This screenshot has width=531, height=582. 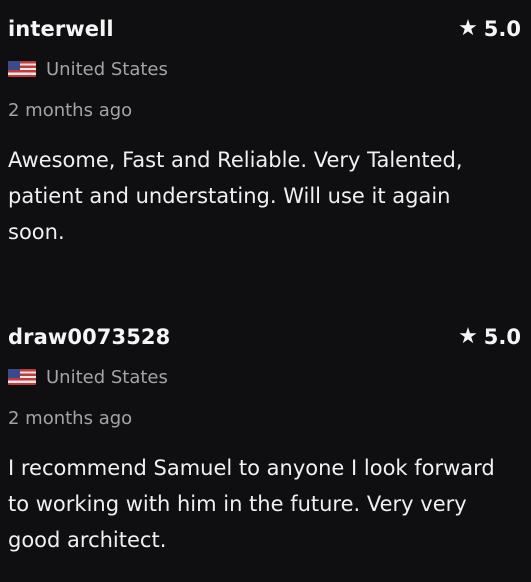 What do you see at coordinates (264, 29) in the screenshot?
I see `review-header: interwell ★ 5.0` at bounding box center [264, 29].